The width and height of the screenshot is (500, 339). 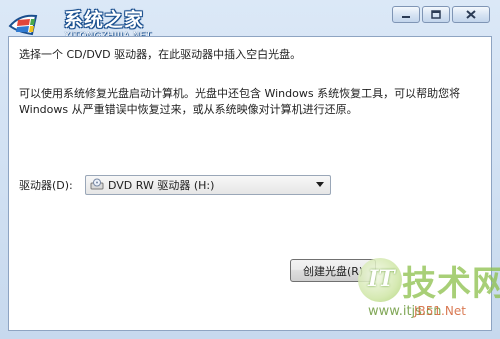 What do you see at coordinates (104, 20) in the screenshot?
I see `watermark-title: 系统之家` at bounding box center [104, 20].